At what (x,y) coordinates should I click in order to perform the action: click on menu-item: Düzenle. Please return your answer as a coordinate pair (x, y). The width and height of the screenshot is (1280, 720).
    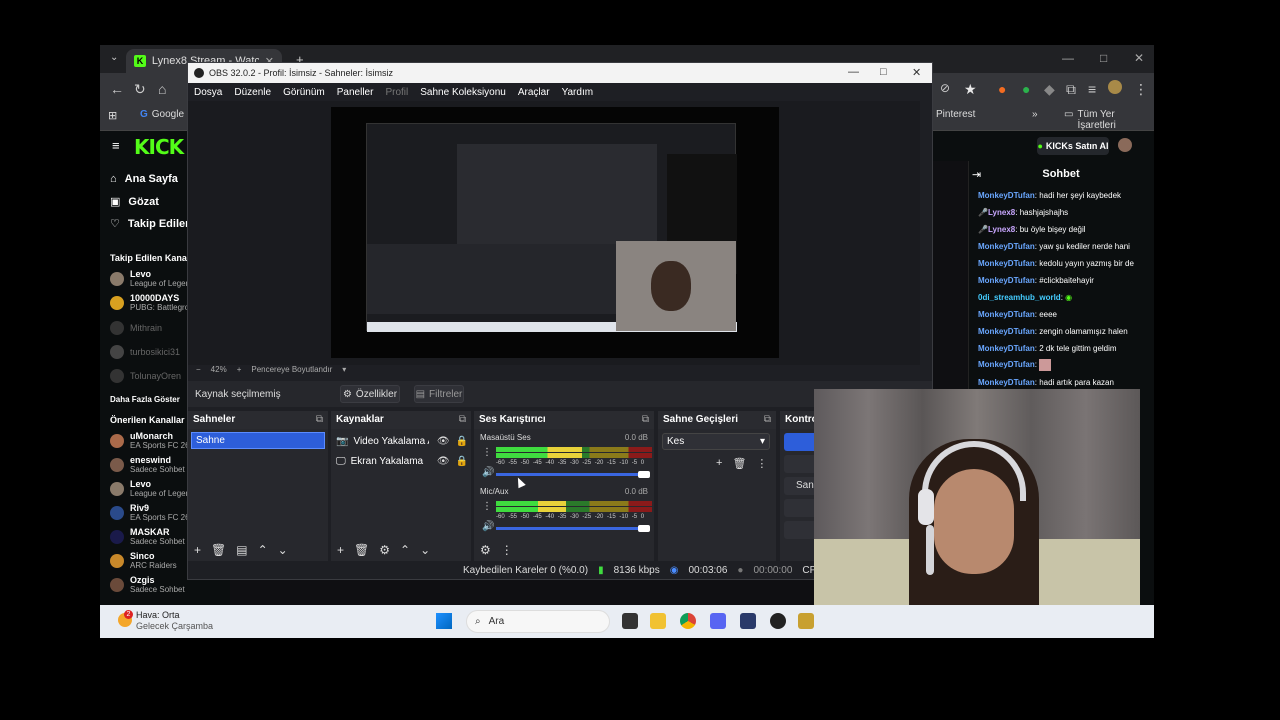
    Looking at the image, I should click on (252, 92).